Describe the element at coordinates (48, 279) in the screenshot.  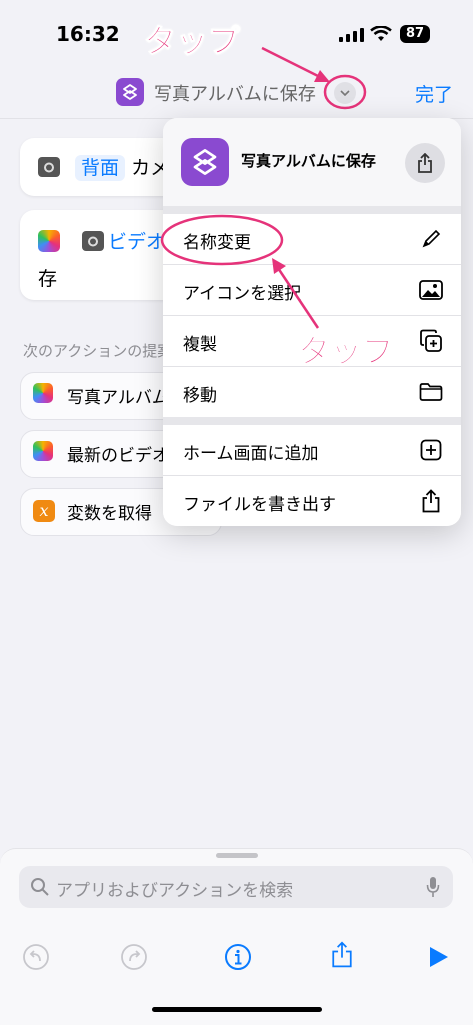
I see `action-text-line2: 存` at that location.